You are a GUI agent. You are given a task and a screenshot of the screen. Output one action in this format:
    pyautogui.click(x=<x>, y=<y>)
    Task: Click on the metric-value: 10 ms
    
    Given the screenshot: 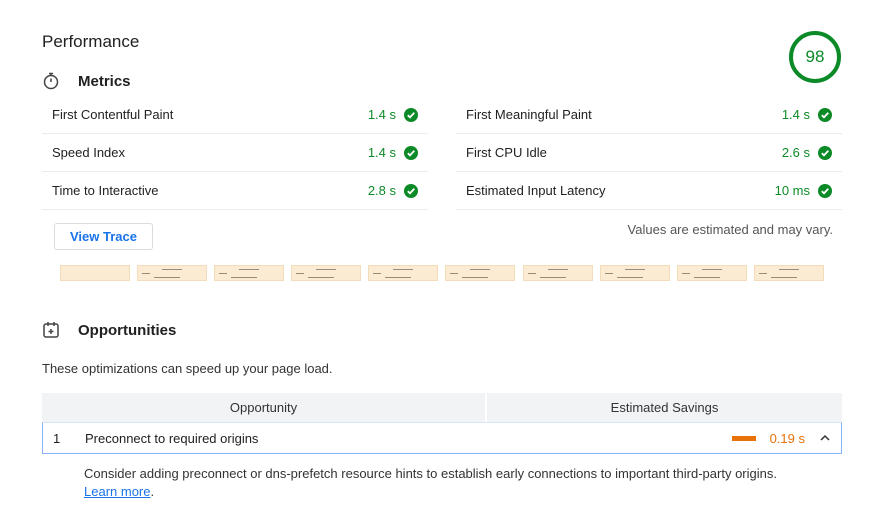 What is the action you would take?
    pyautogui.click(x=803, y=190)
    